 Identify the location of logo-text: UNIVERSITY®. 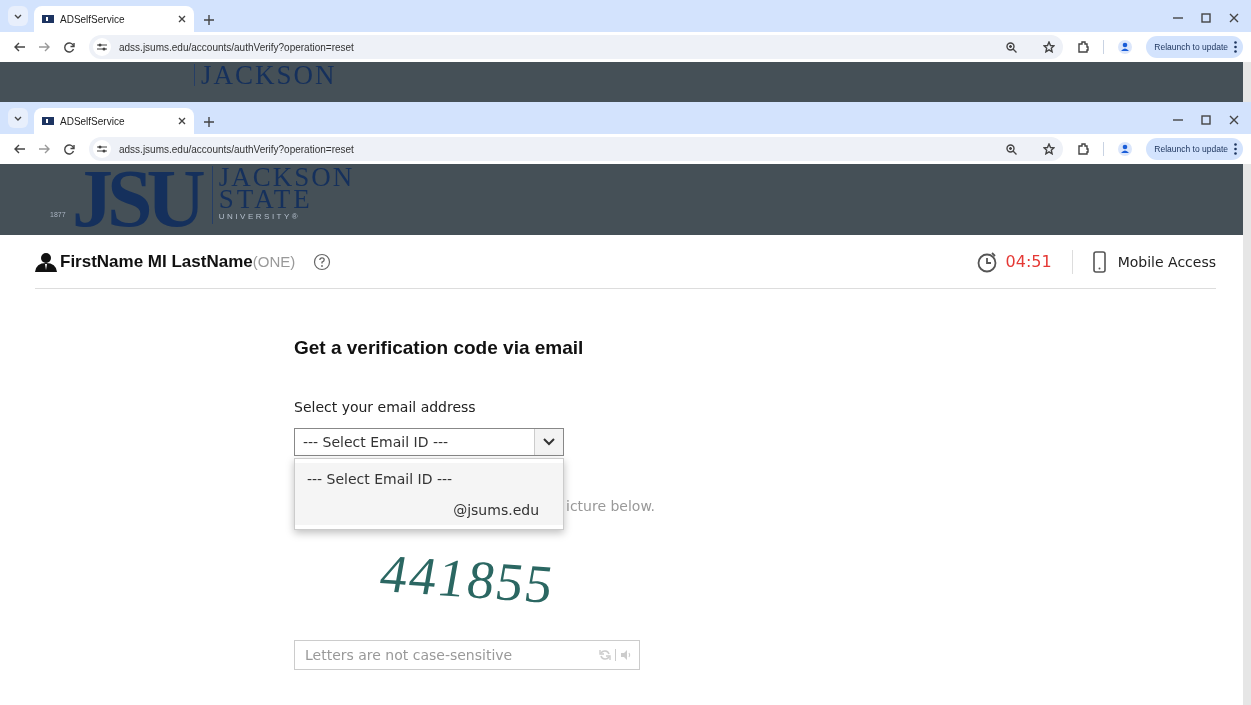
(260, 217).